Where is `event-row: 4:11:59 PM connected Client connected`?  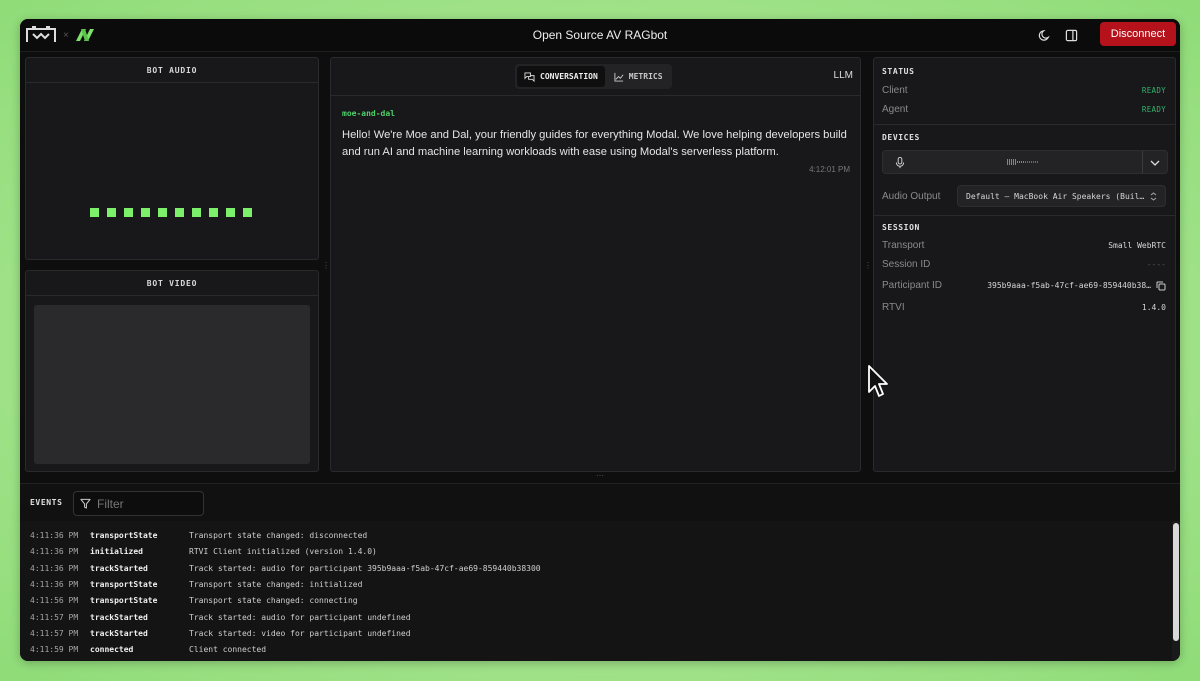
event-row: 4:11:59 PM connected Client connected is located at coordinates (148, 649).